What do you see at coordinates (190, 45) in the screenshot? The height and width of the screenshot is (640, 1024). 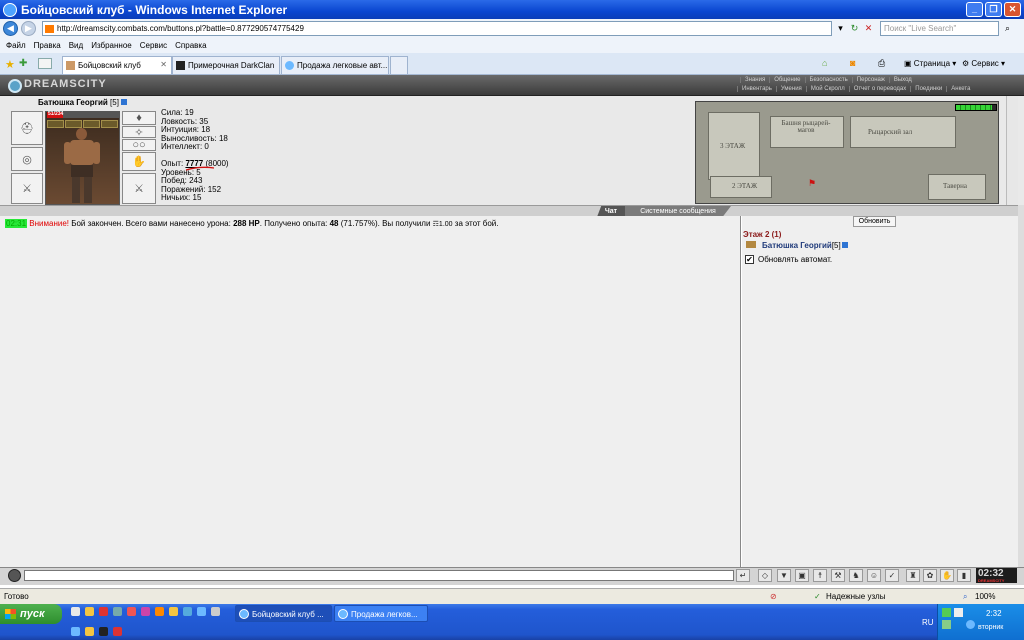 I see `menu-help: Справка` at bounding box center [190, 45].